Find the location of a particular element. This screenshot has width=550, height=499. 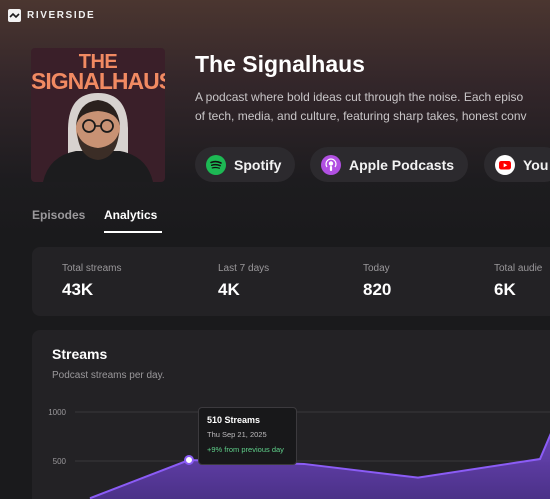

streams-area is located at coordinates (319, 467).